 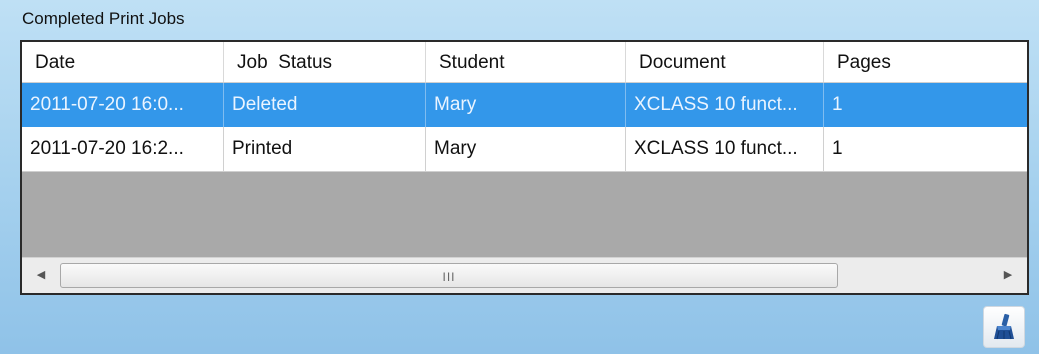 I want to click on scrollbar-thumb: III, so click(x=449, y=275).